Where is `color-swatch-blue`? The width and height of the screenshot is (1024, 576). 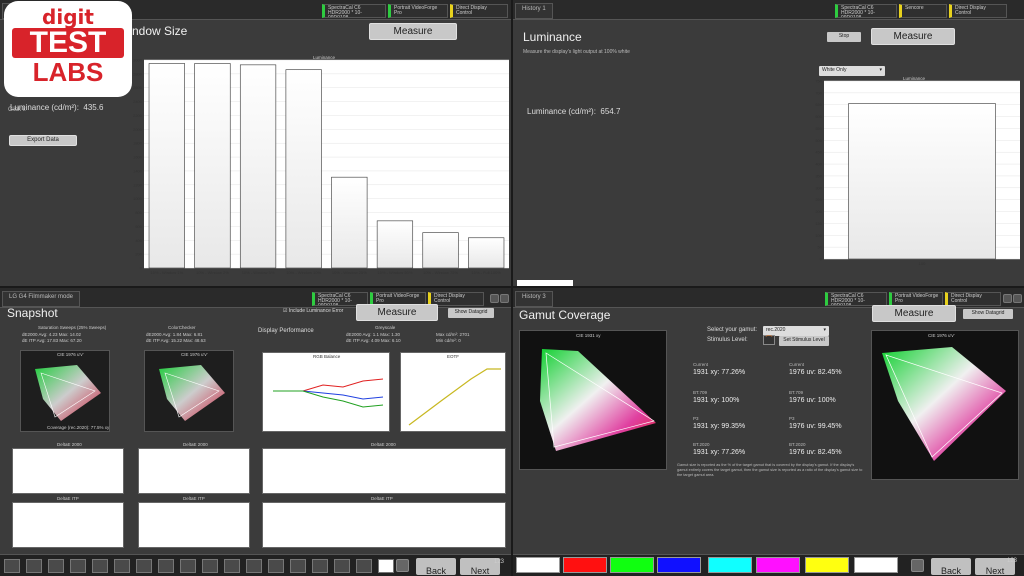
color-swatch-blue is located at coordinates (679, 565).